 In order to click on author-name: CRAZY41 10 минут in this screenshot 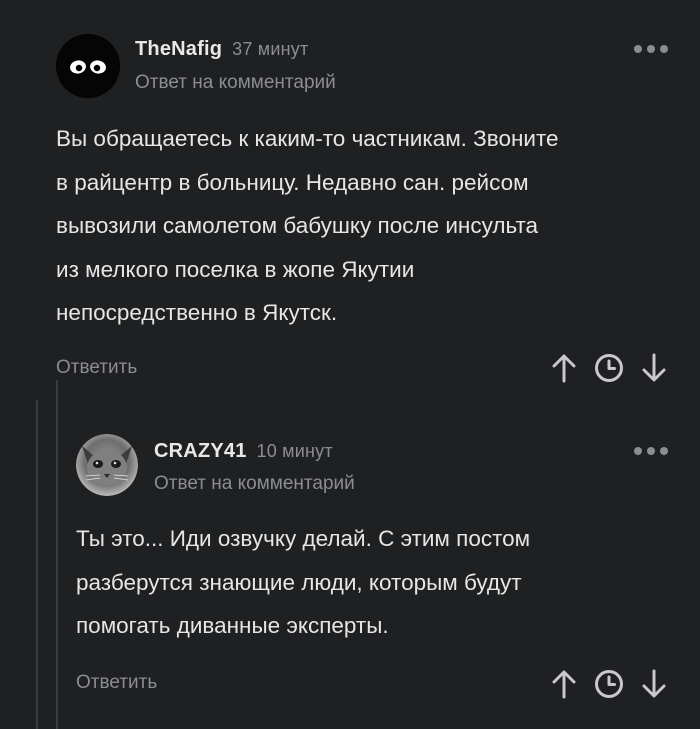, I will do `click(243, 451)`.